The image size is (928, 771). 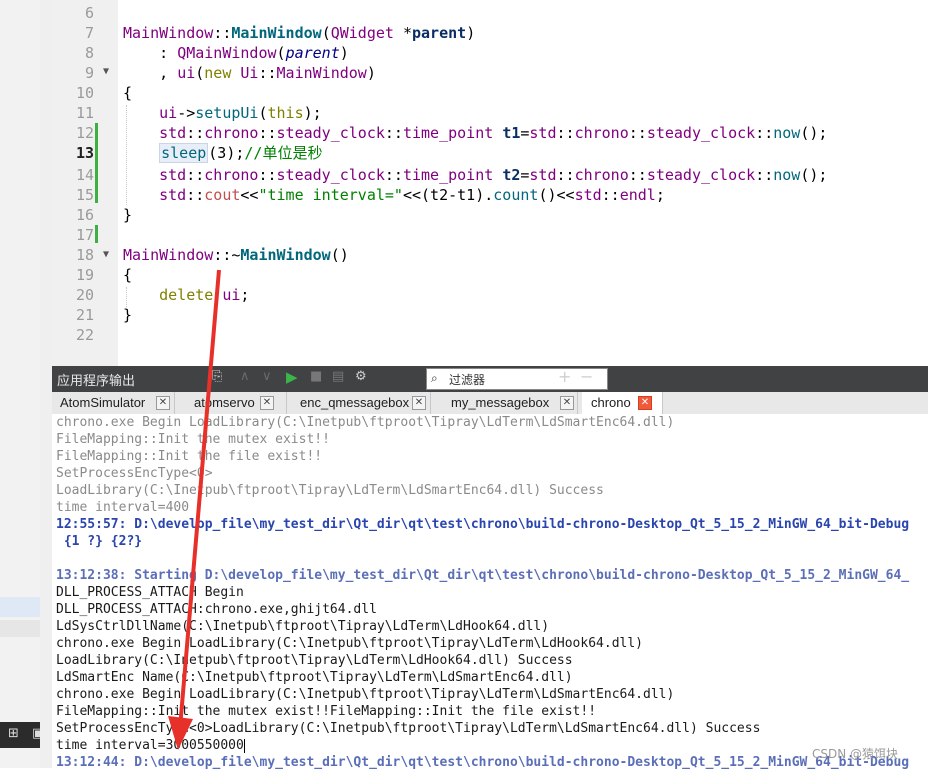 What do you see at coordinates (150, 745) in the screenshot?
I see `output-line: time interval=3000550000` at bounding box center [150, 745].